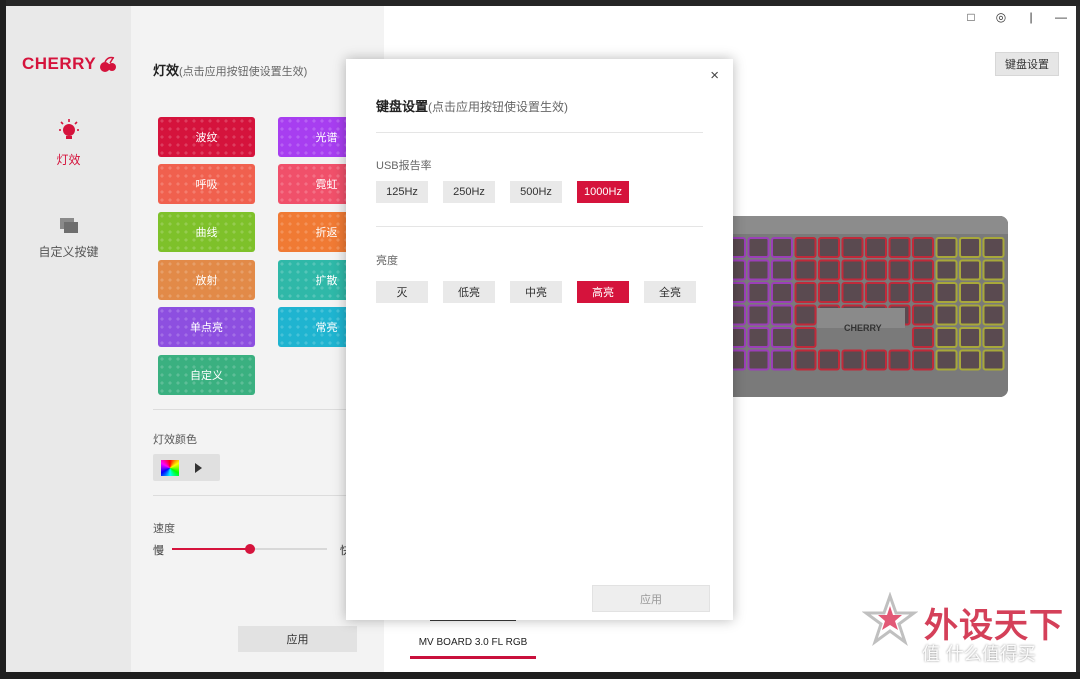 Image resolution: width=1080 pixels, height=679 pixels. What do you see at coordinates (230, 69) in the screenshot?
I see `panel-title: 灯效(点击应用按钮使设置生效)` at bounding box center [230, 69].